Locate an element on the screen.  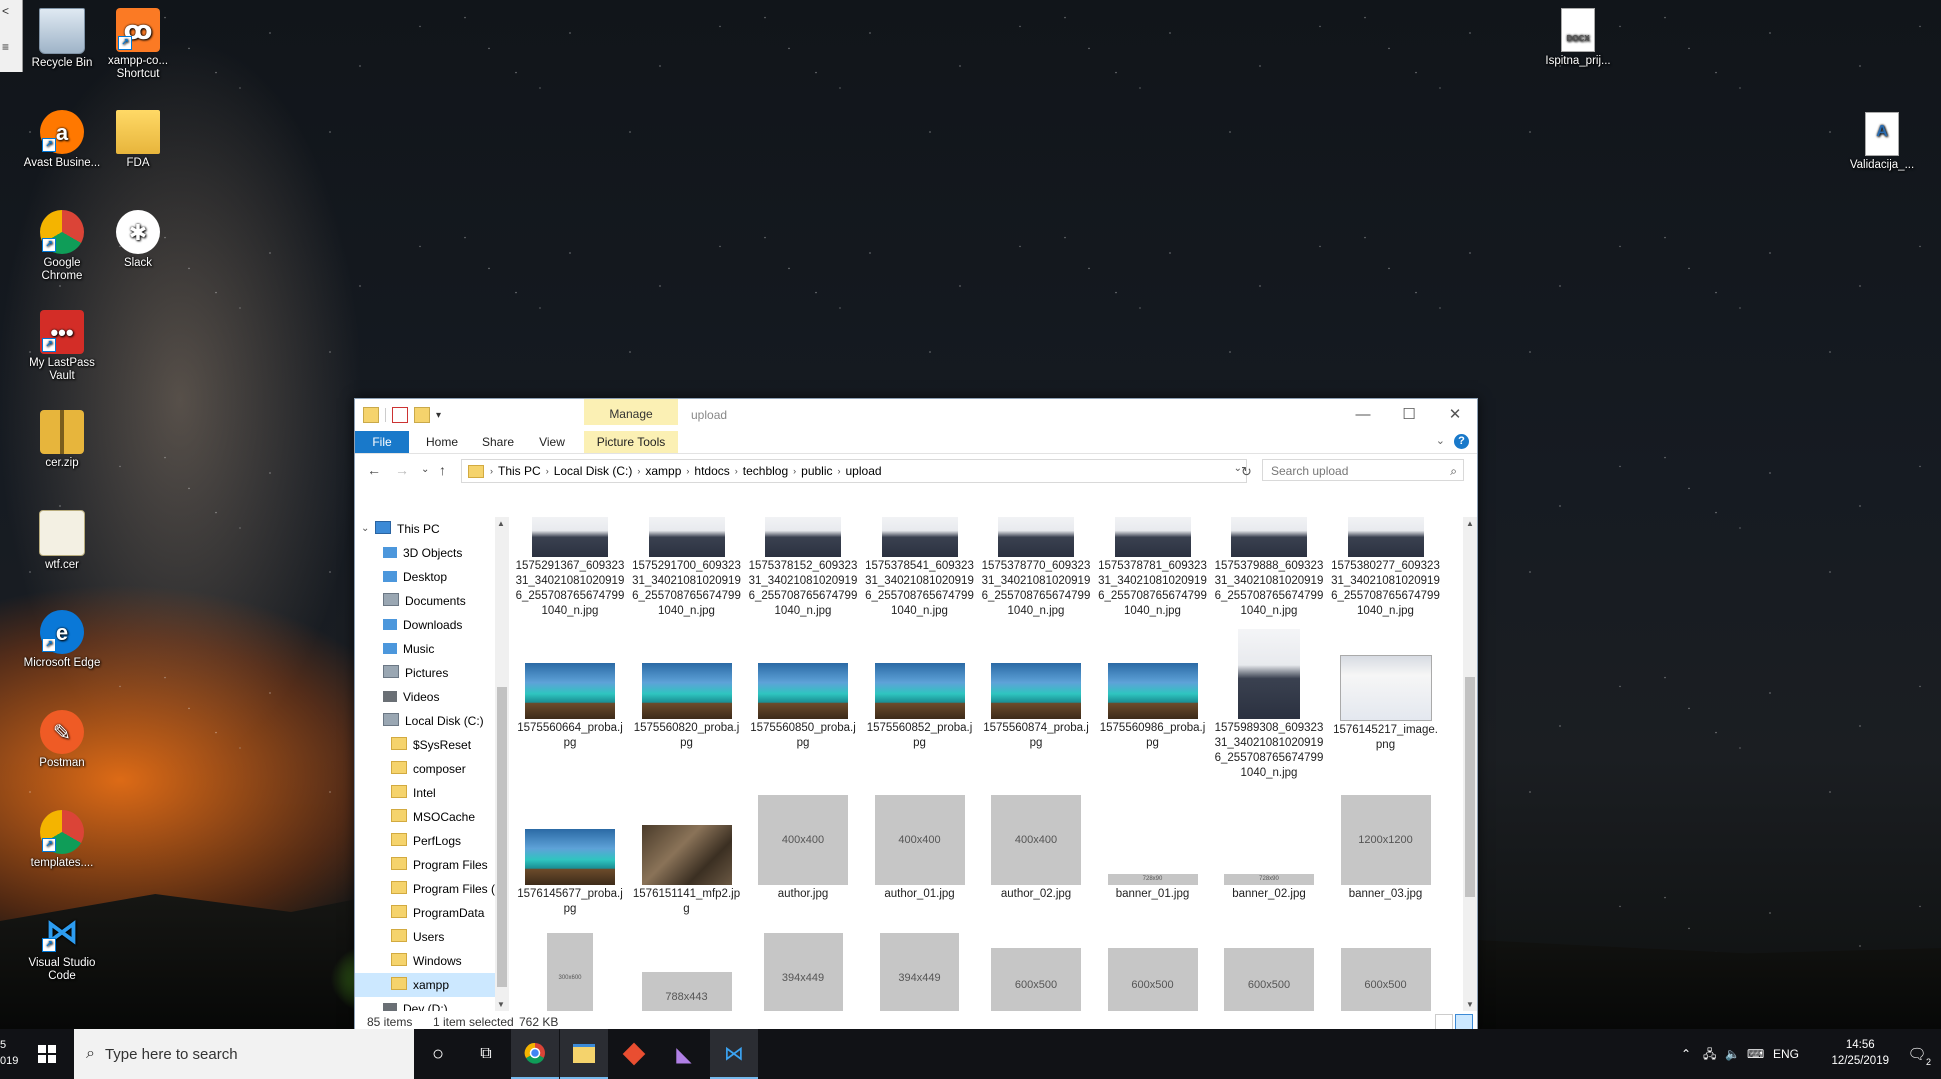
properties-icon is located at coordinates (400, 415).